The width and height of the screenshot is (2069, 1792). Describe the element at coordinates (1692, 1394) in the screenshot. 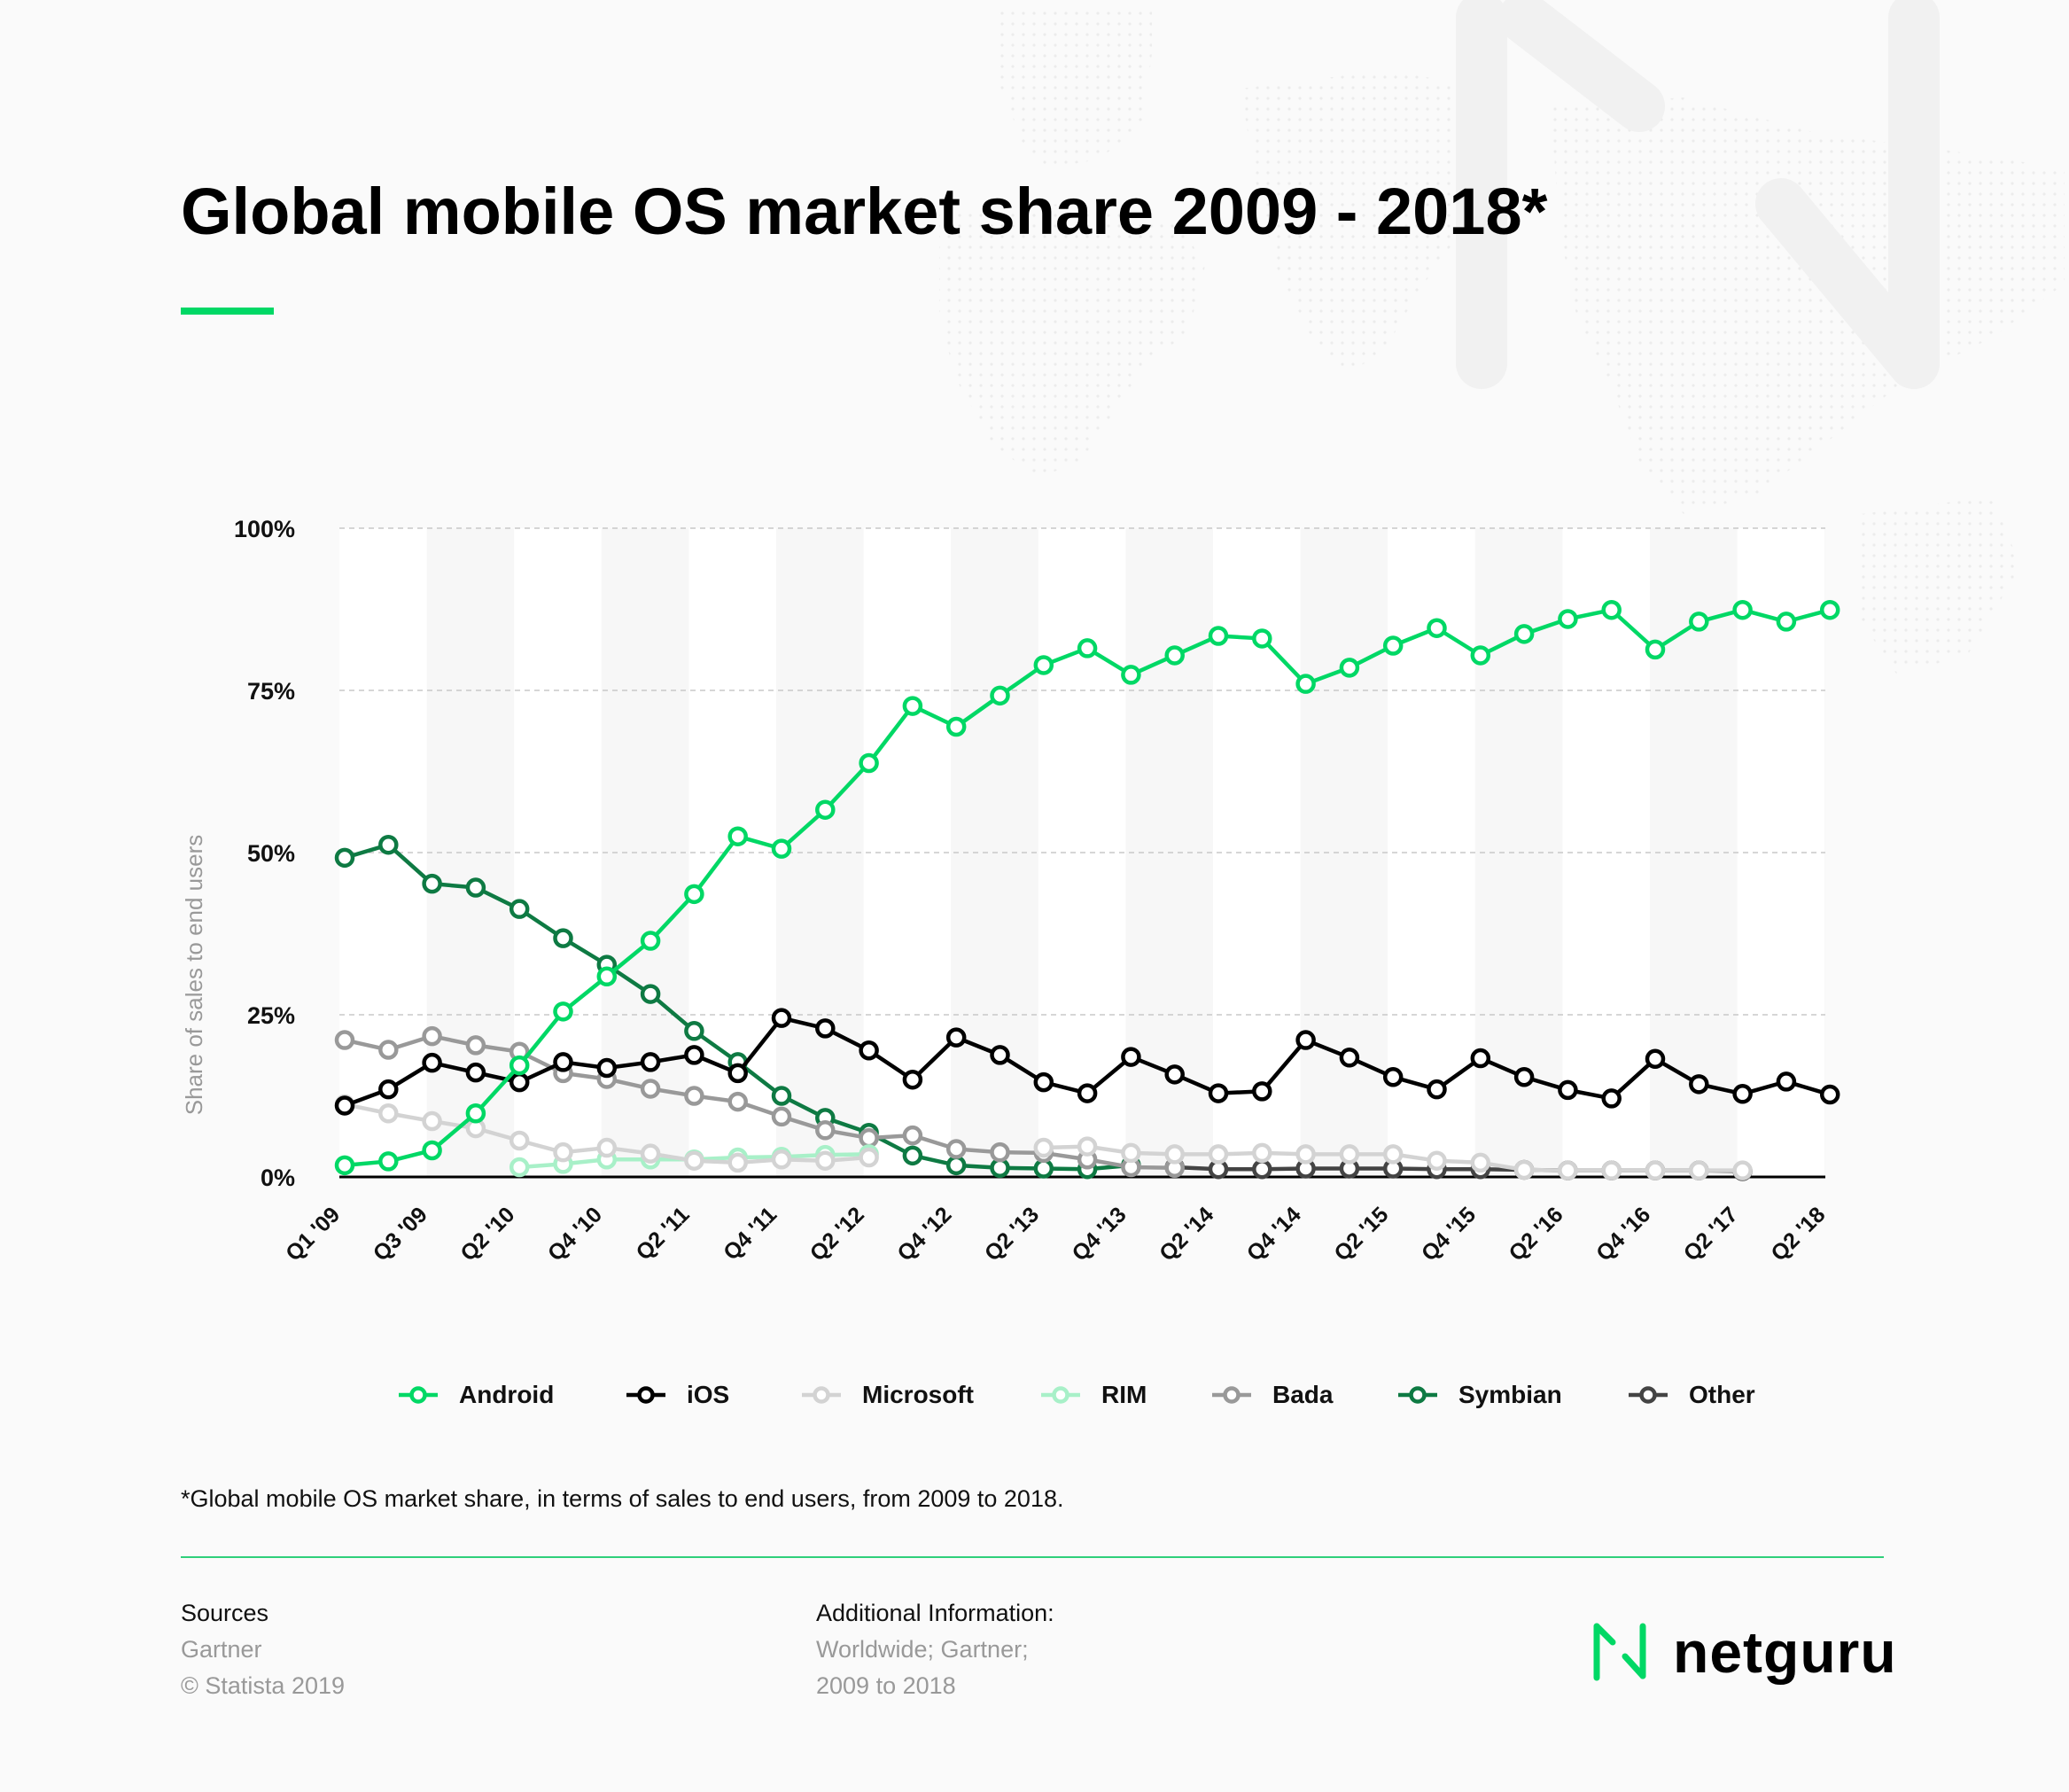

I see `legend-item-other: Other` at that location.